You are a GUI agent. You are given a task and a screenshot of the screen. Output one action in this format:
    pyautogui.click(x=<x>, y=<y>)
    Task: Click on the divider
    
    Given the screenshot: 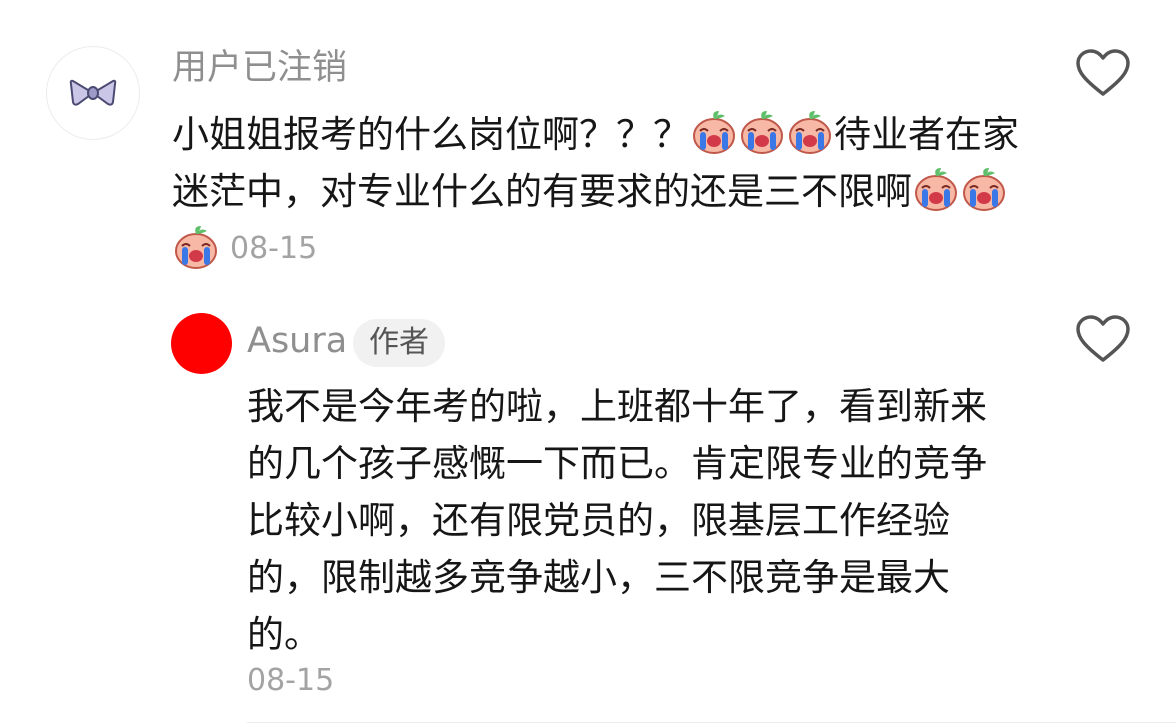 What is the action you would take?
    pyautogui.click(x=711, y=722)
    